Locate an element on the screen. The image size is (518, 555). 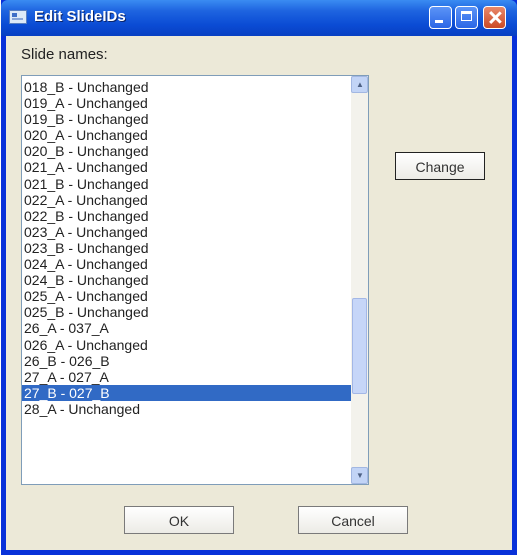
list-item: 27_B - 027_B is located at coordinates (187, 392).